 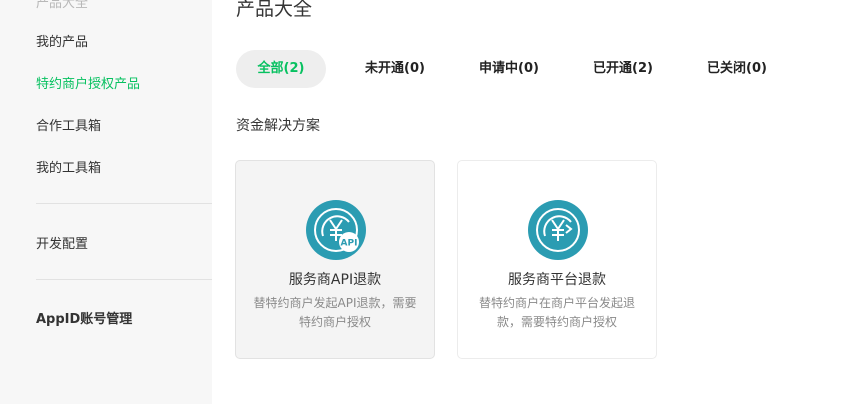 I want to click on tab-all: 全部(2), so click(x=281, y=69).